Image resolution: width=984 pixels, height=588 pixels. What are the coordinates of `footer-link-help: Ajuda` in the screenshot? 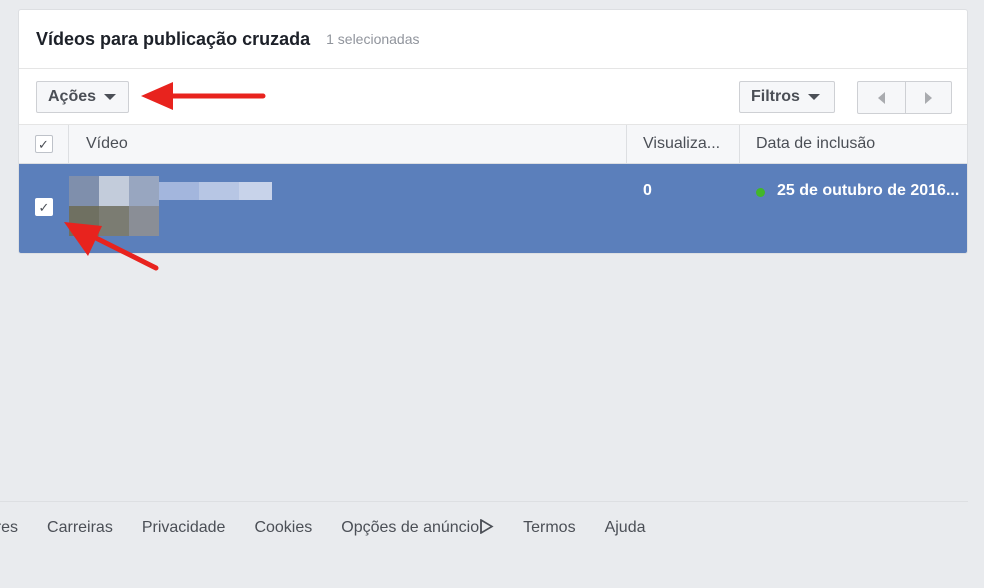 It's located at (625, 528).